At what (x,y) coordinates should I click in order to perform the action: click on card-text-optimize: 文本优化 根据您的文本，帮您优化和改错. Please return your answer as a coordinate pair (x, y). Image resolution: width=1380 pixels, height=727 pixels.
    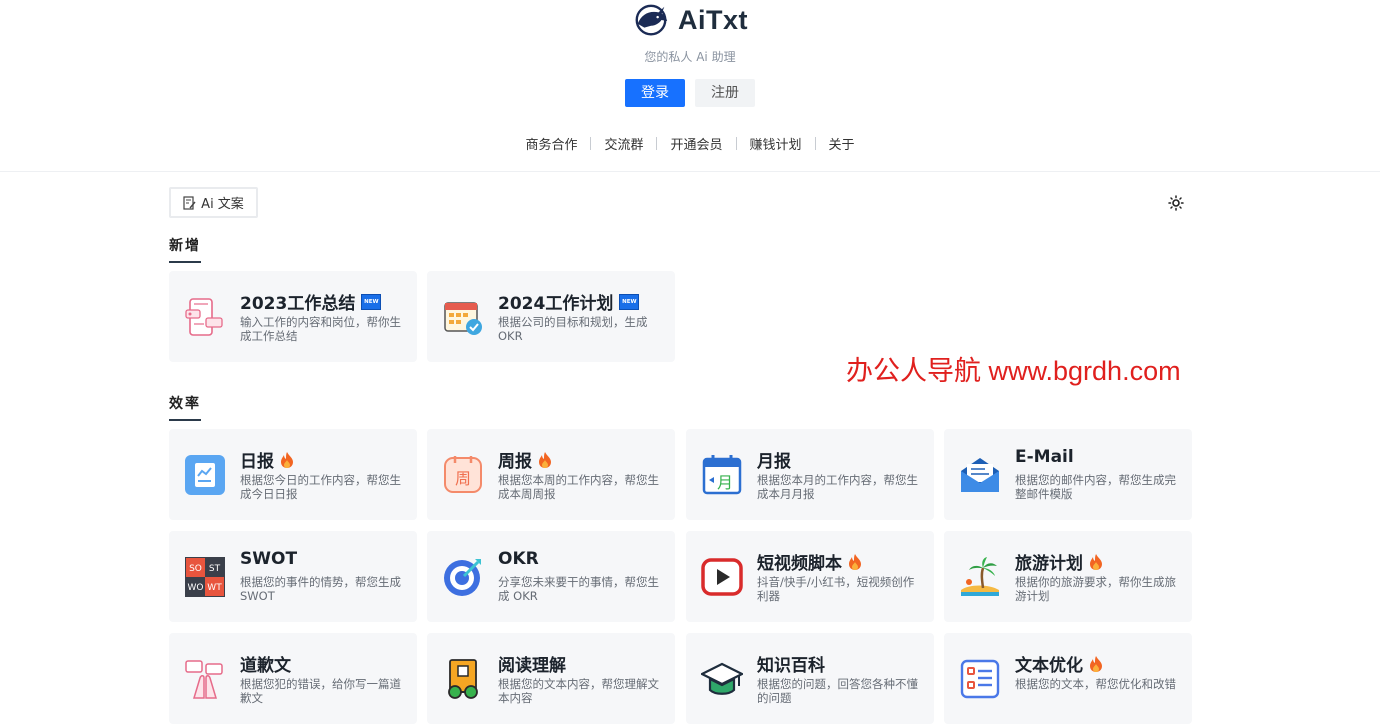
    Looking at the image, I should click on (1068, 678).